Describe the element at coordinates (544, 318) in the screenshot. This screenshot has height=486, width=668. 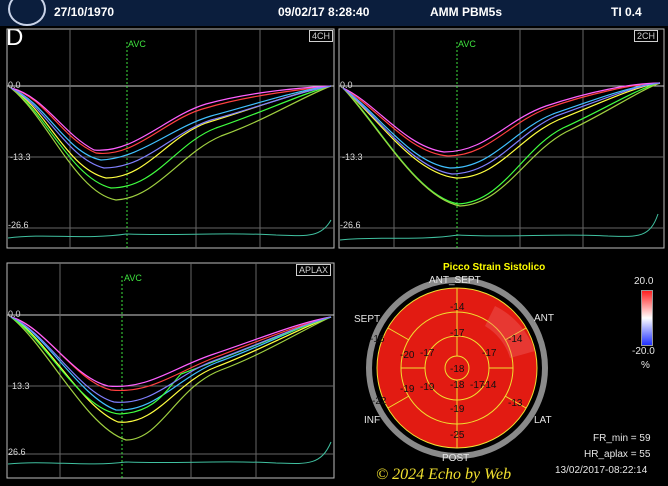
I see `wall-label-ant: ANT` at that location.